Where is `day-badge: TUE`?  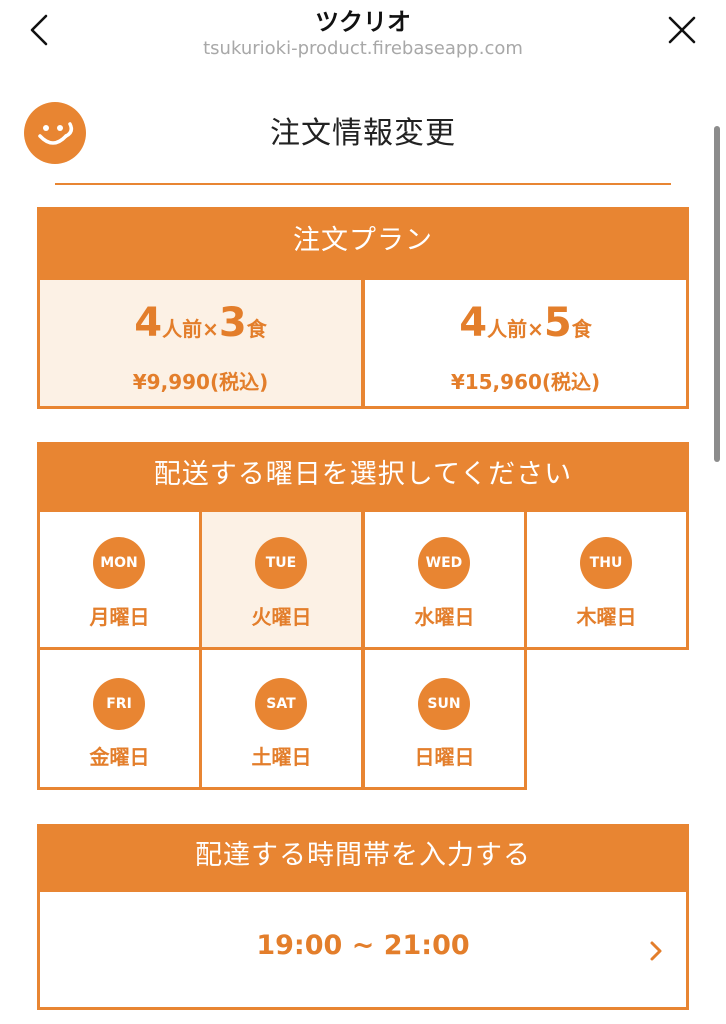
day-badge: TUE is located at coordinates (281, 563).